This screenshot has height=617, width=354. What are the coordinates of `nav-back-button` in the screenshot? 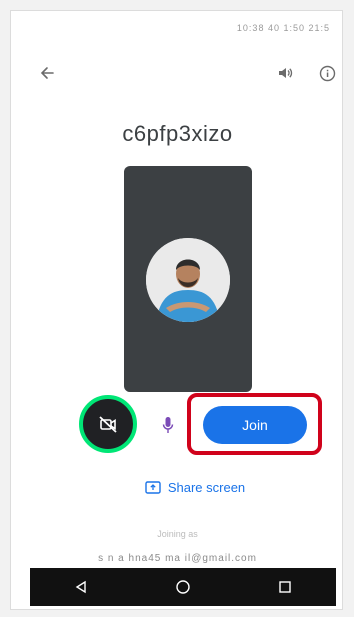 It's located at (81, 587).